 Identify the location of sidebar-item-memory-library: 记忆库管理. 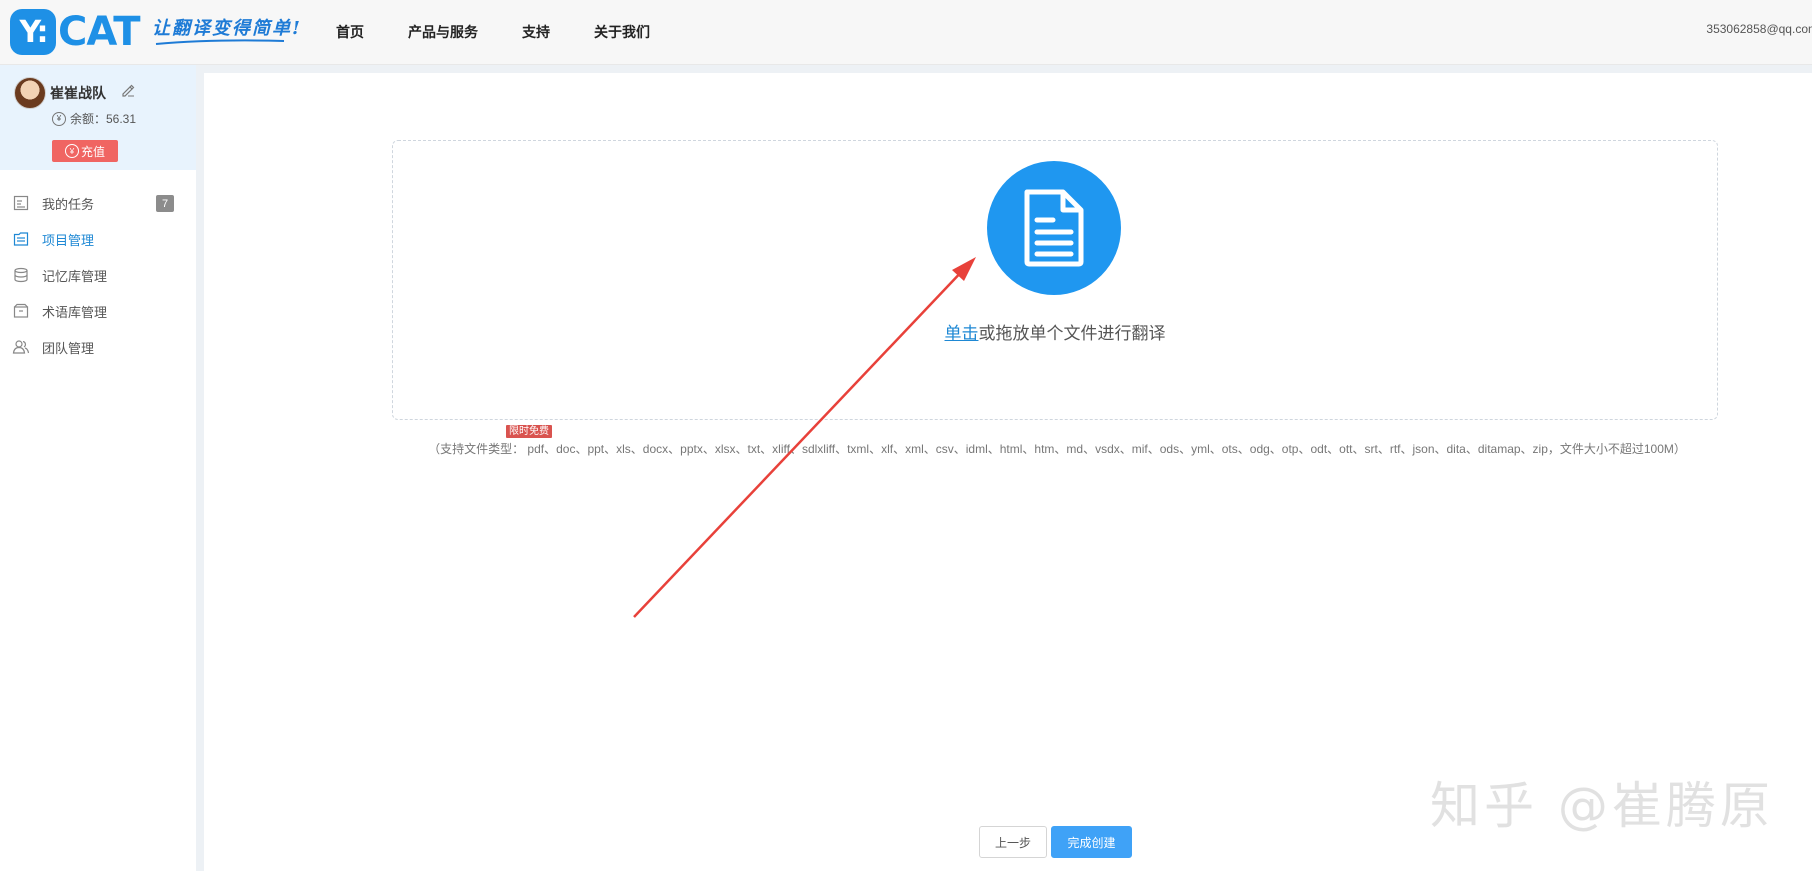
(98, 275).